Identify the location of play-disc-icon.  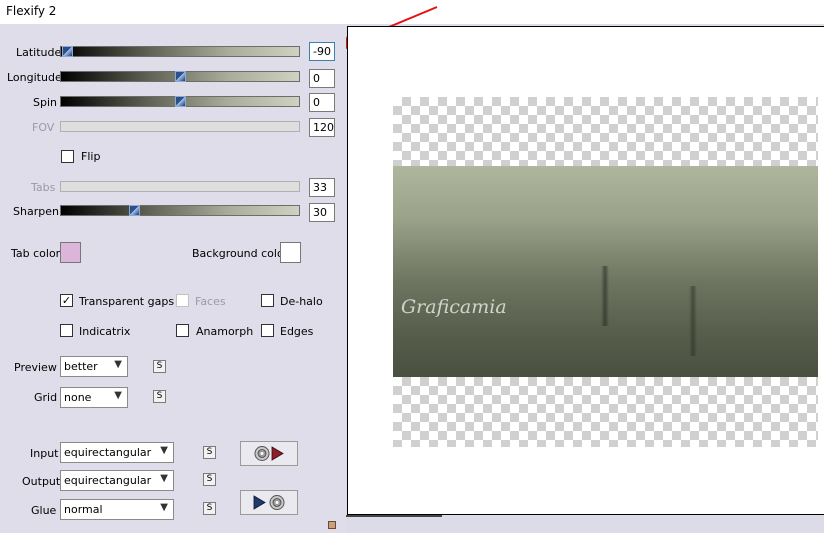
(269, 502).